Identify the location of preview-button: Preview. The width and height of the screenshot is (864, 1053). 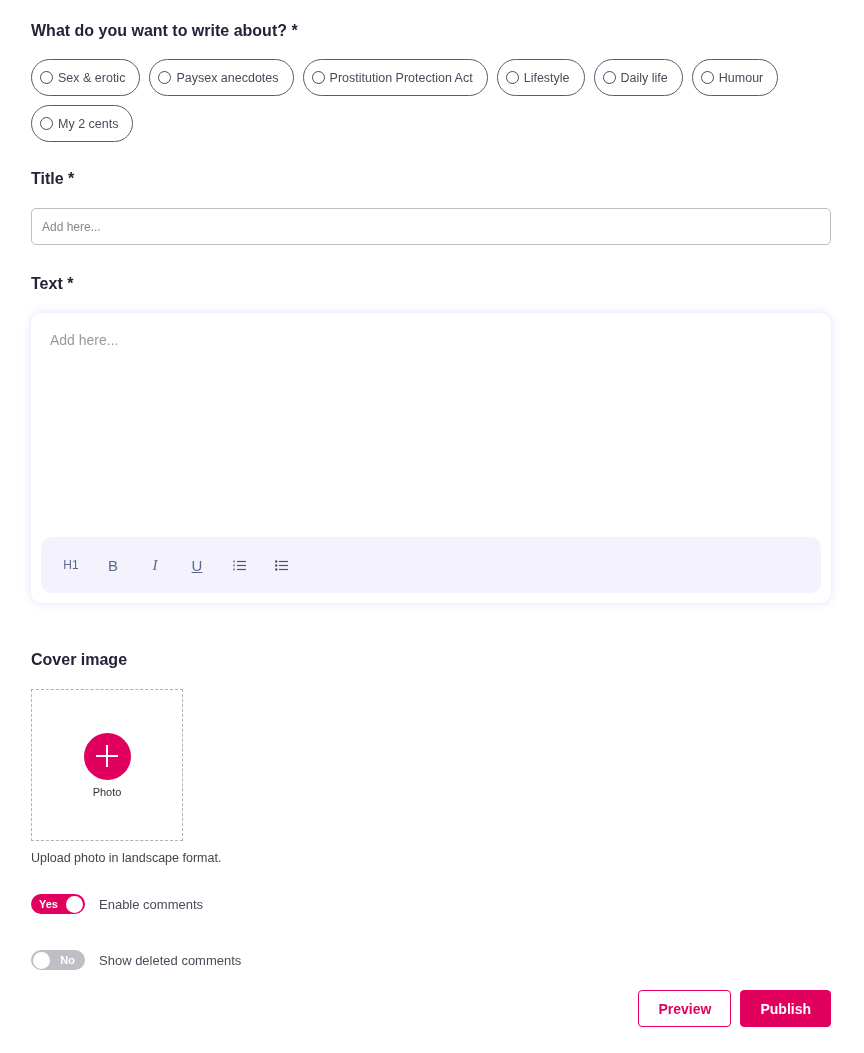
(685, 1008).